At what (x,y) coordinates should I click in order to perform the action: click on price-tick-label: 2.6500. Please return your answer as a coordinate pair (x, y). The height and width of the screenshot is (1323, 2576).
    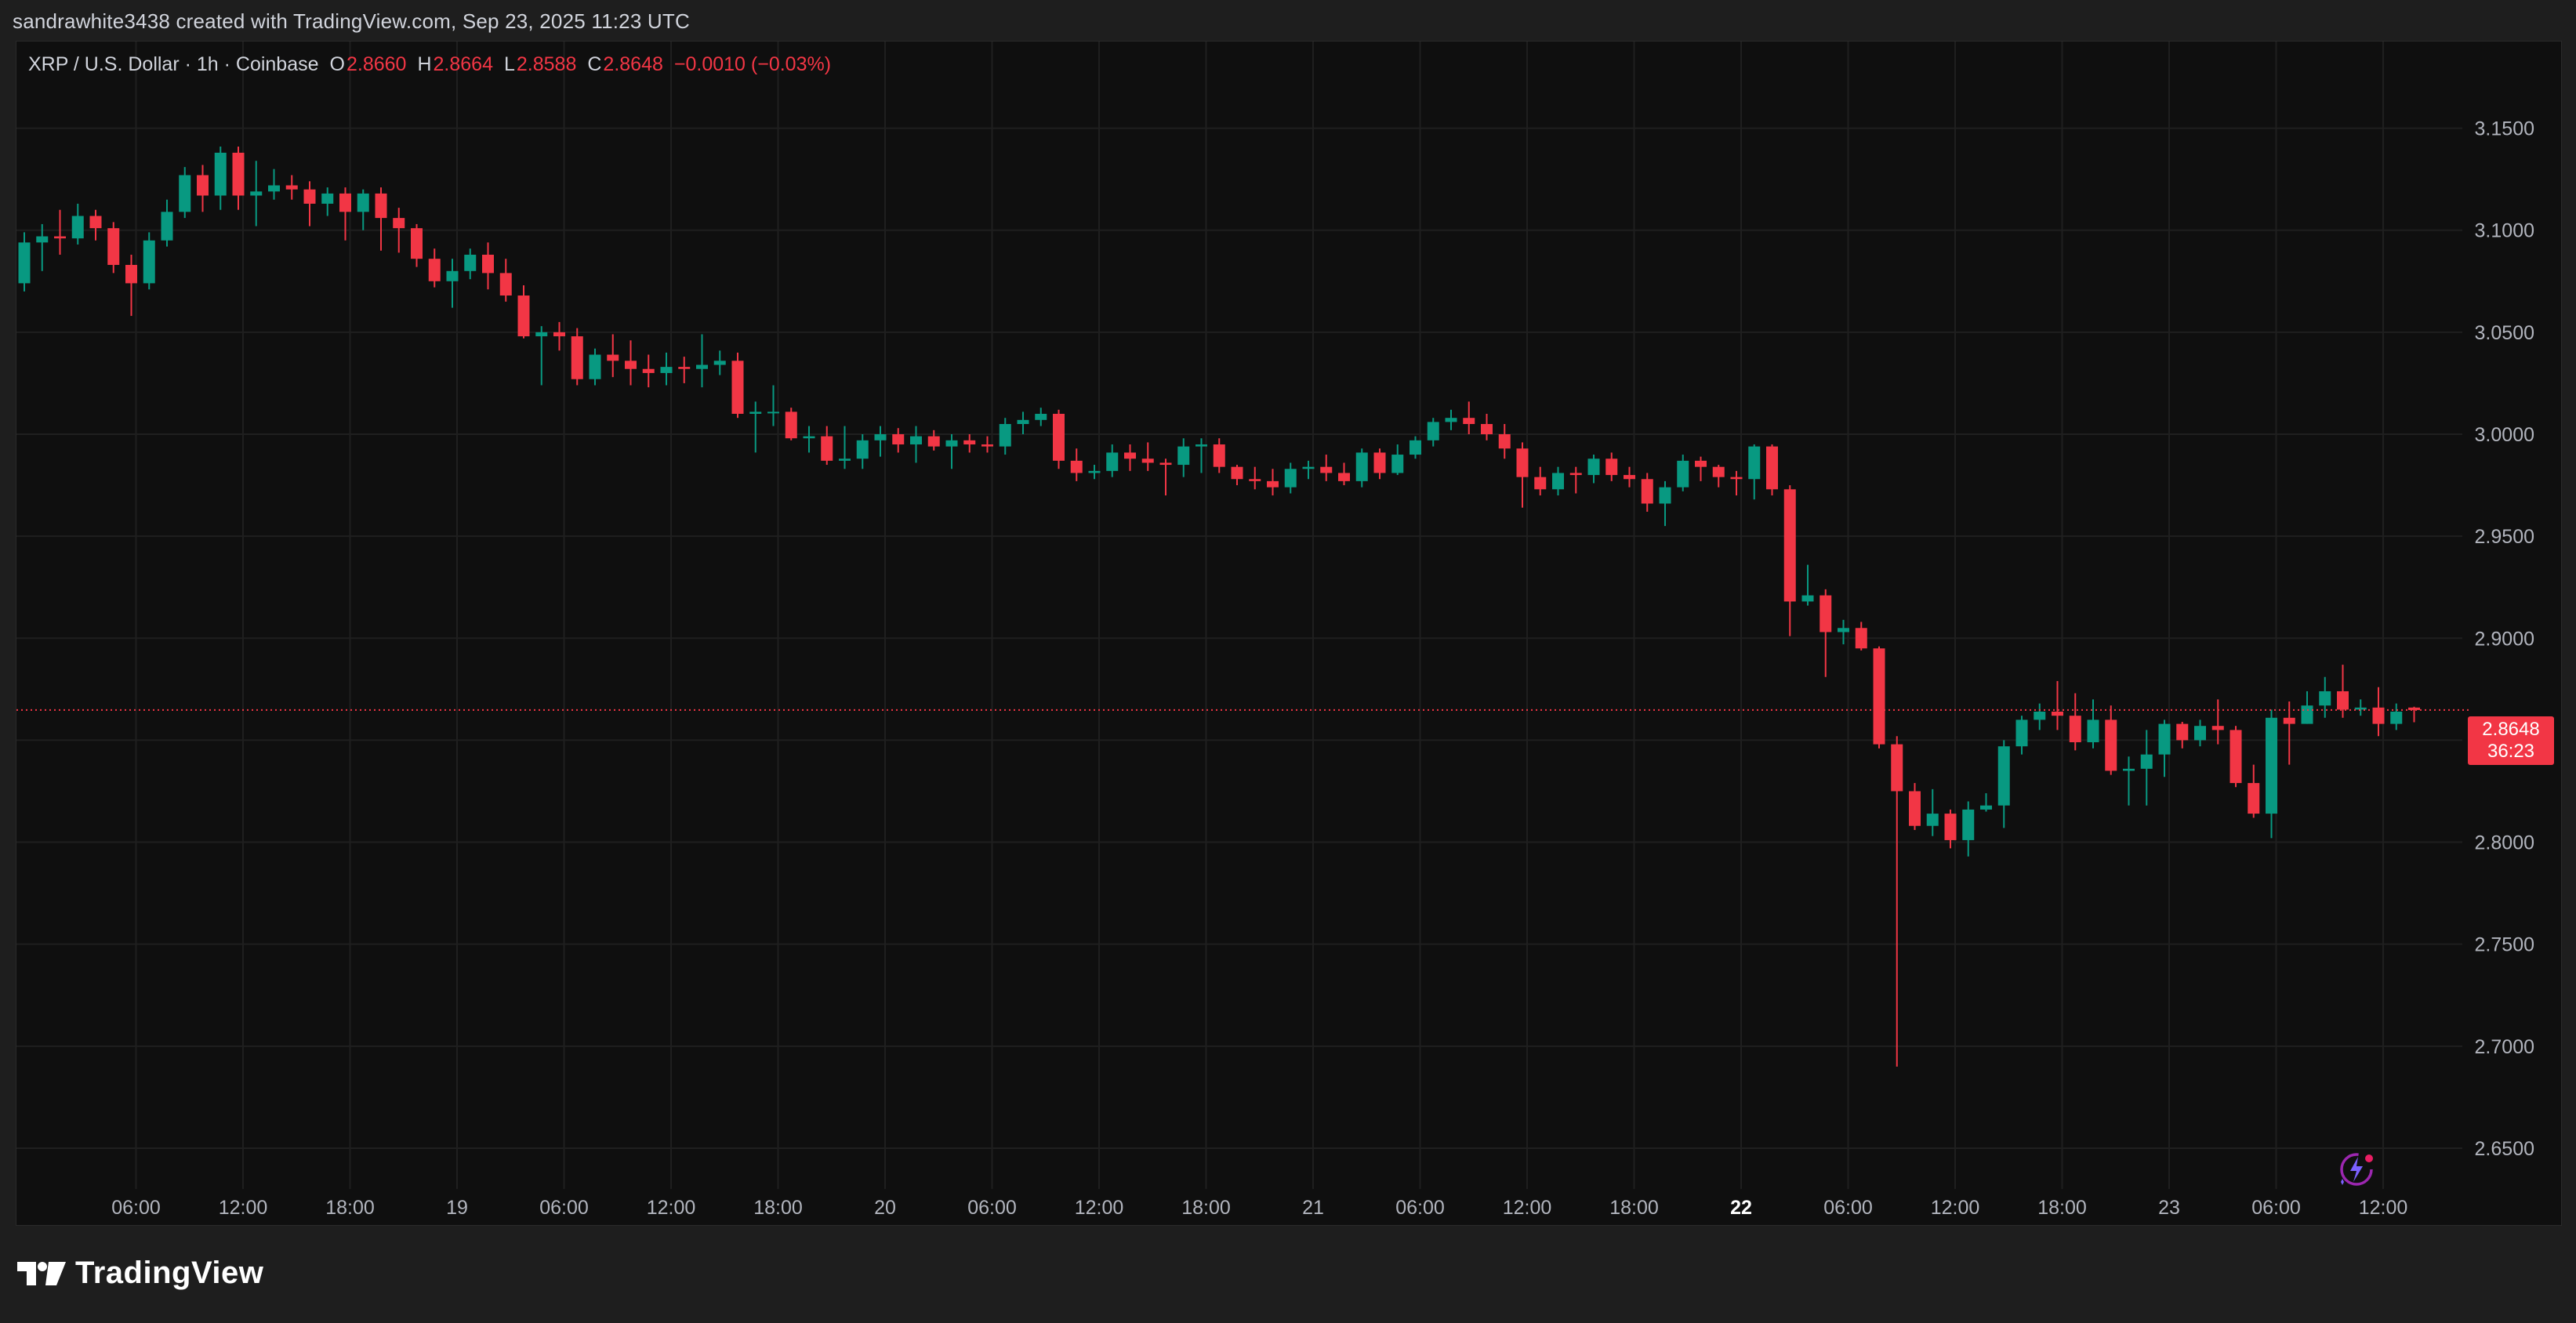
    Looking at the image, I should click on (2504, 1149).